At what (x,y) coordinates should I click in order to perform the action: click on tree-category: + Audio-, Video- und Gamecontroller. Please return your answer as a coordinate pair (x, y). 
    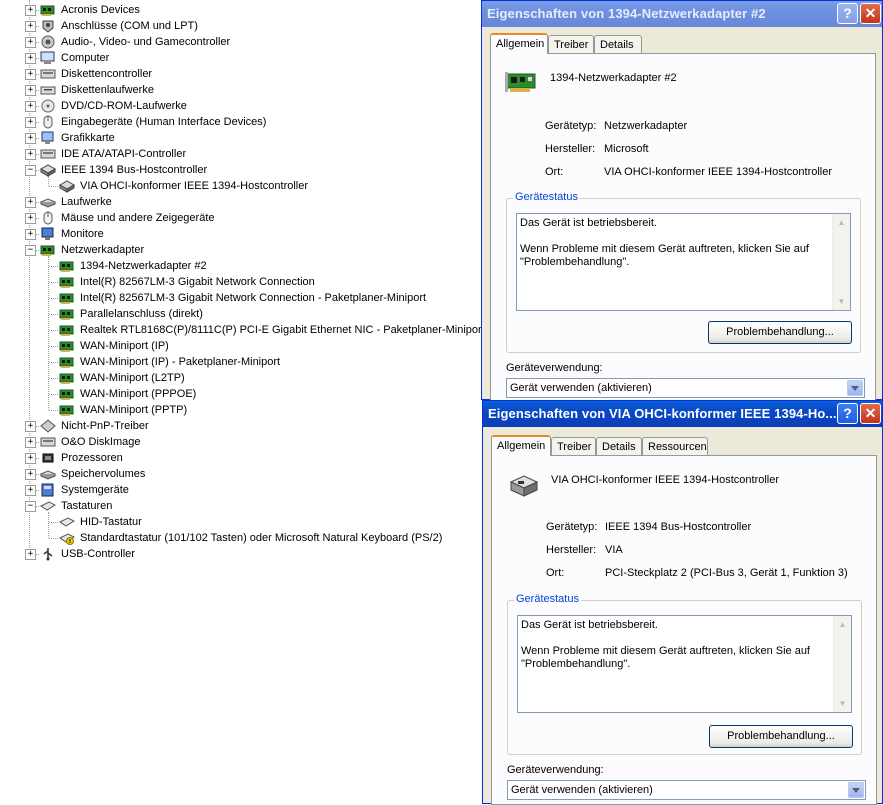
    Looking at the image, I should click on (240, 42).